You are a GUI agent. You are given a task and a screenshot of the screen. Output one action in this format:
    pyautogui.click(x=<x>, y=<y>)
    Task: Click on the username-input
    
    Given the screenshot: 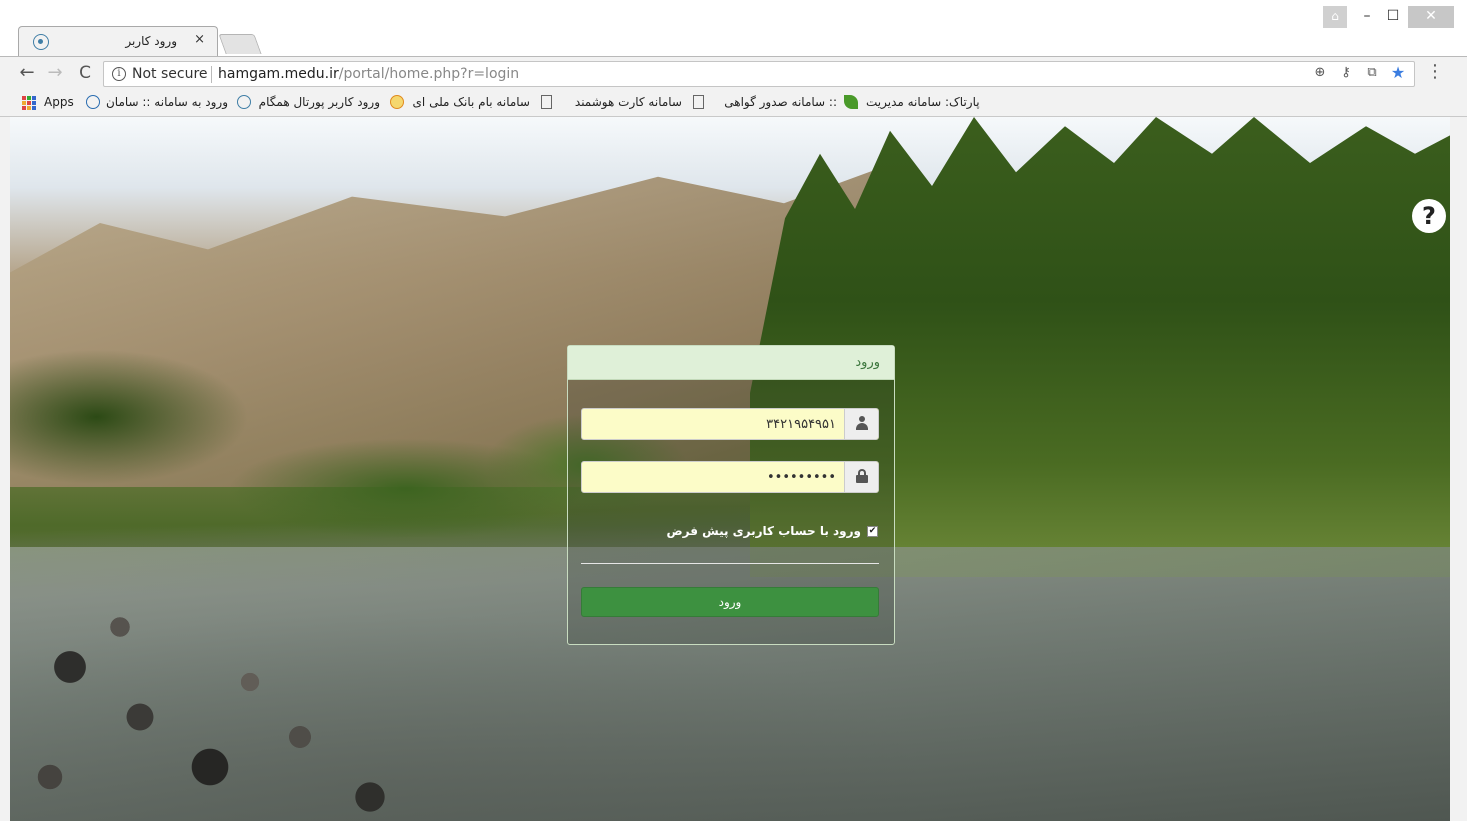 What is the action you would take?
    pyautogui.click(x=713, y=424)
    